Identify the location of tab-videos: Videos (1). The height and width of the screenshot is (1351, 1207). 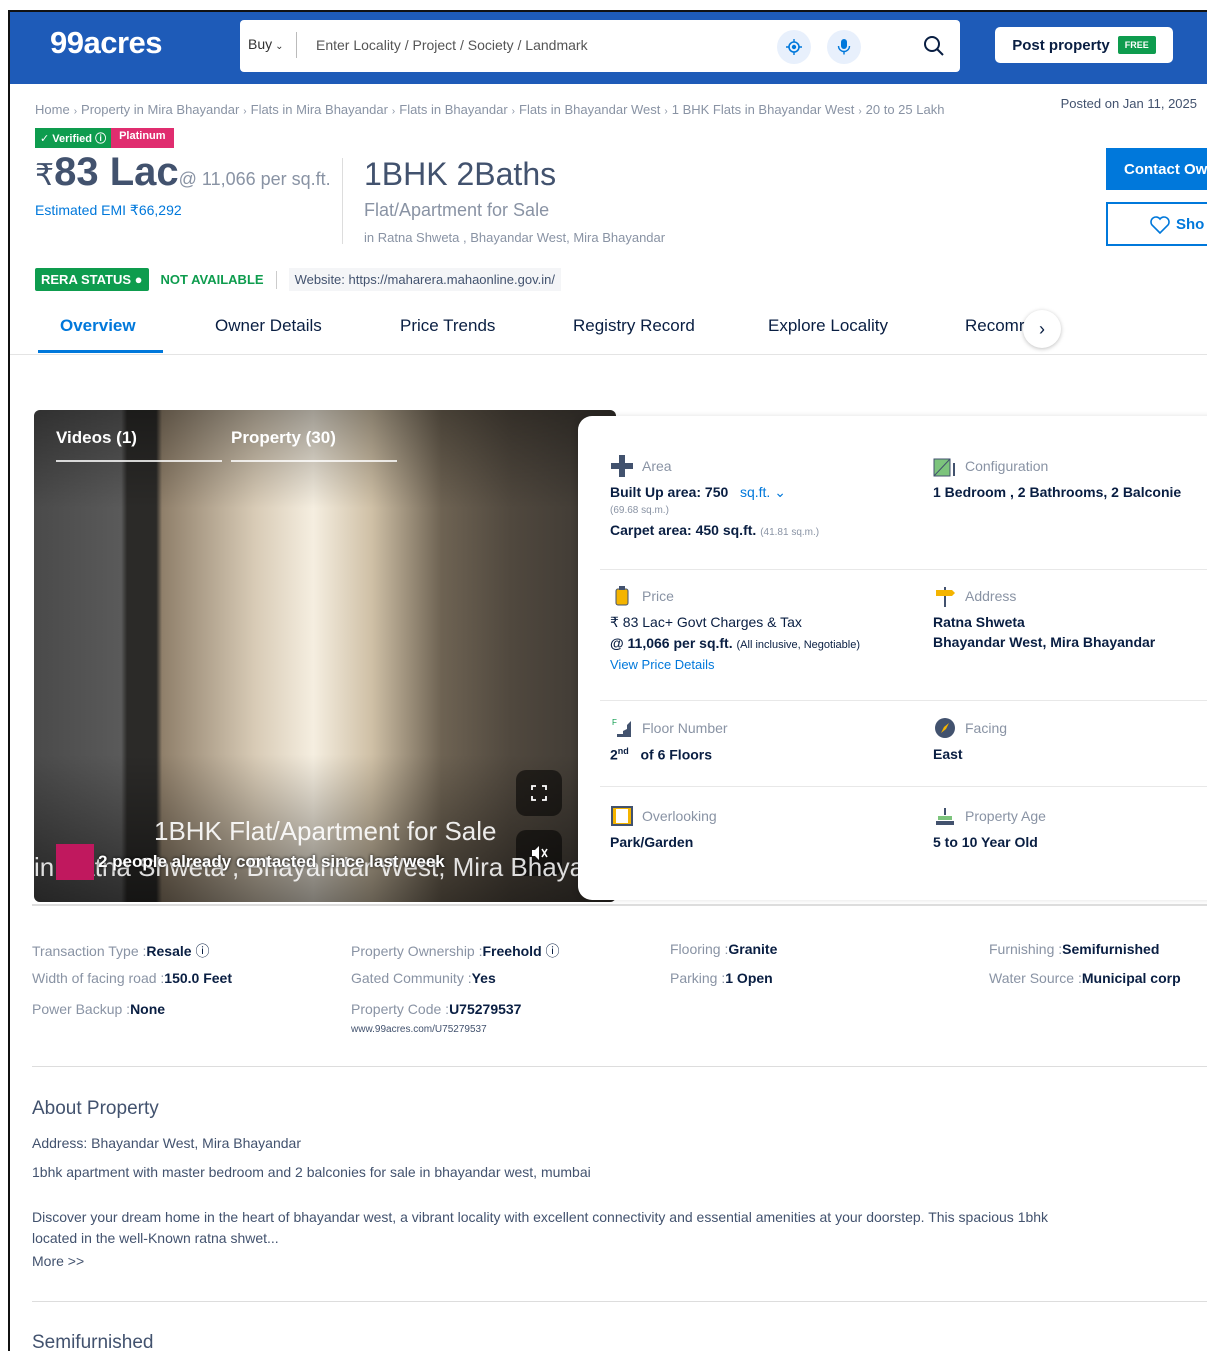
(96, 438).